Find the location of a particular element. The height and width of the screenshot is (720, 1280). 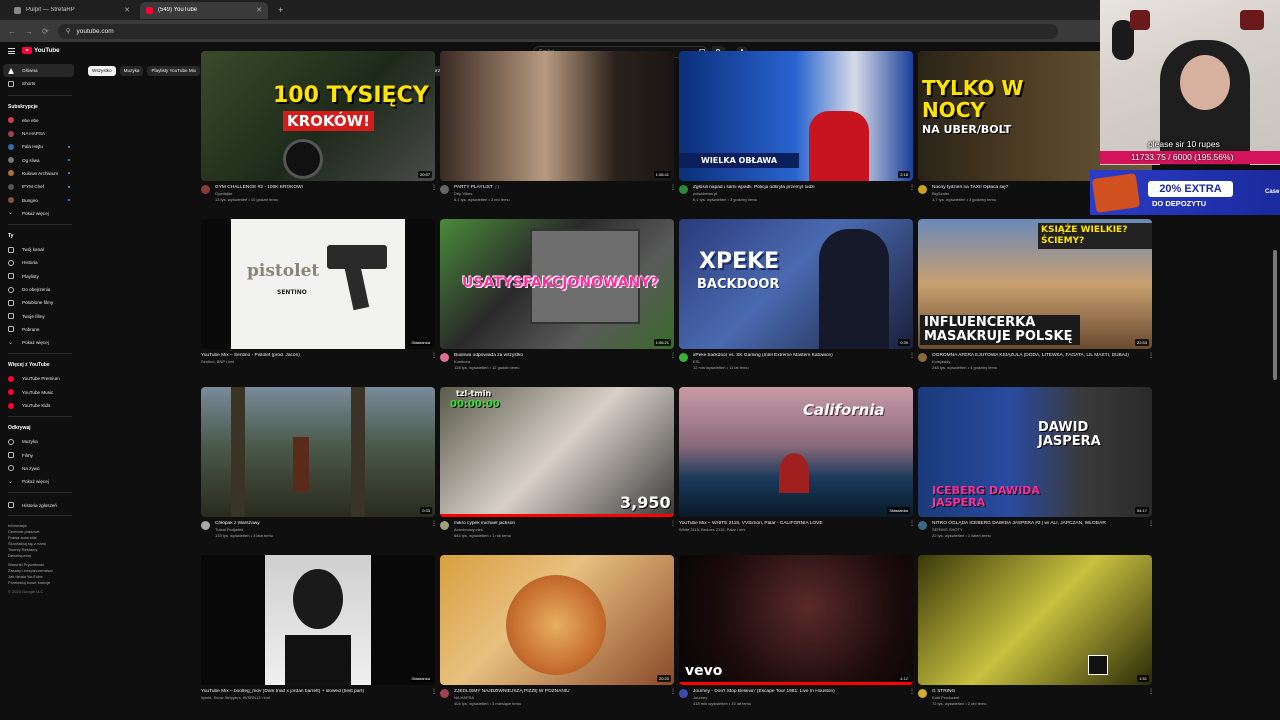

sidebar-item-your-videos: Twoje filmy is located at coordinates (40, 315).